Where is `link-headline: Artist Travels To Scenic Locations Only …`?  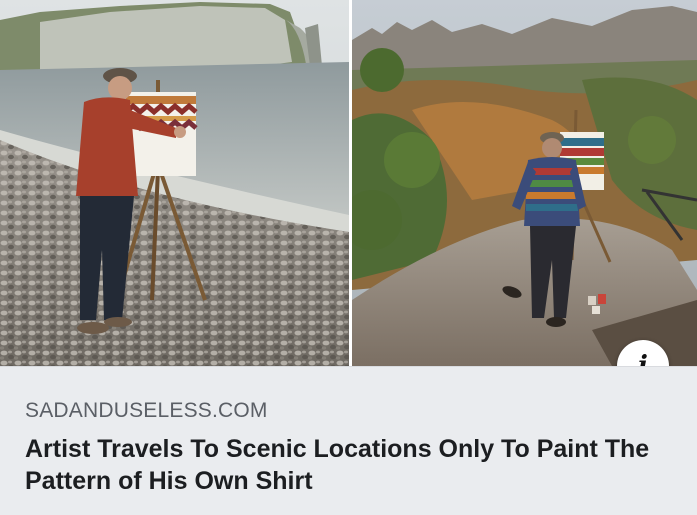
link-headline: Artist Travels To Scenic Locations Only … is located at coordinates (350, 465).